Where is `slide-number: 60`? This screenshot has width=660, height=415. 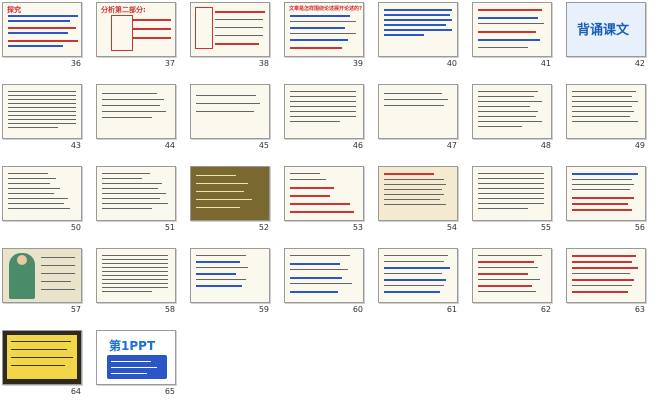 slide-number: 60 is located at coordinates (357, 309).